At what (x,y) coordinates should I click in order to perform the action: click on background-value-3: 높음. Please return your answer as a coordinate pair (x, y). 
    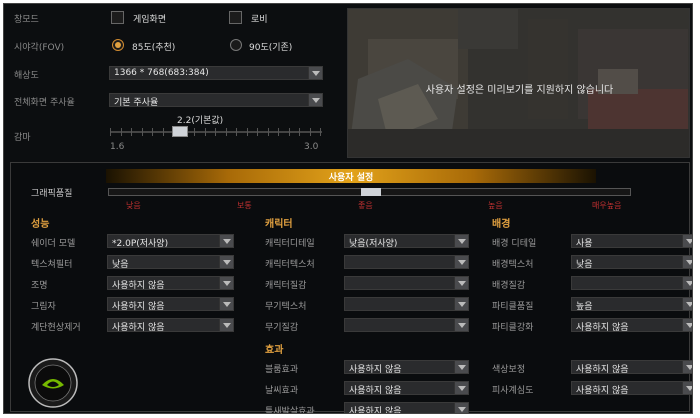
    Looking at the image, I should click on (584, 307).